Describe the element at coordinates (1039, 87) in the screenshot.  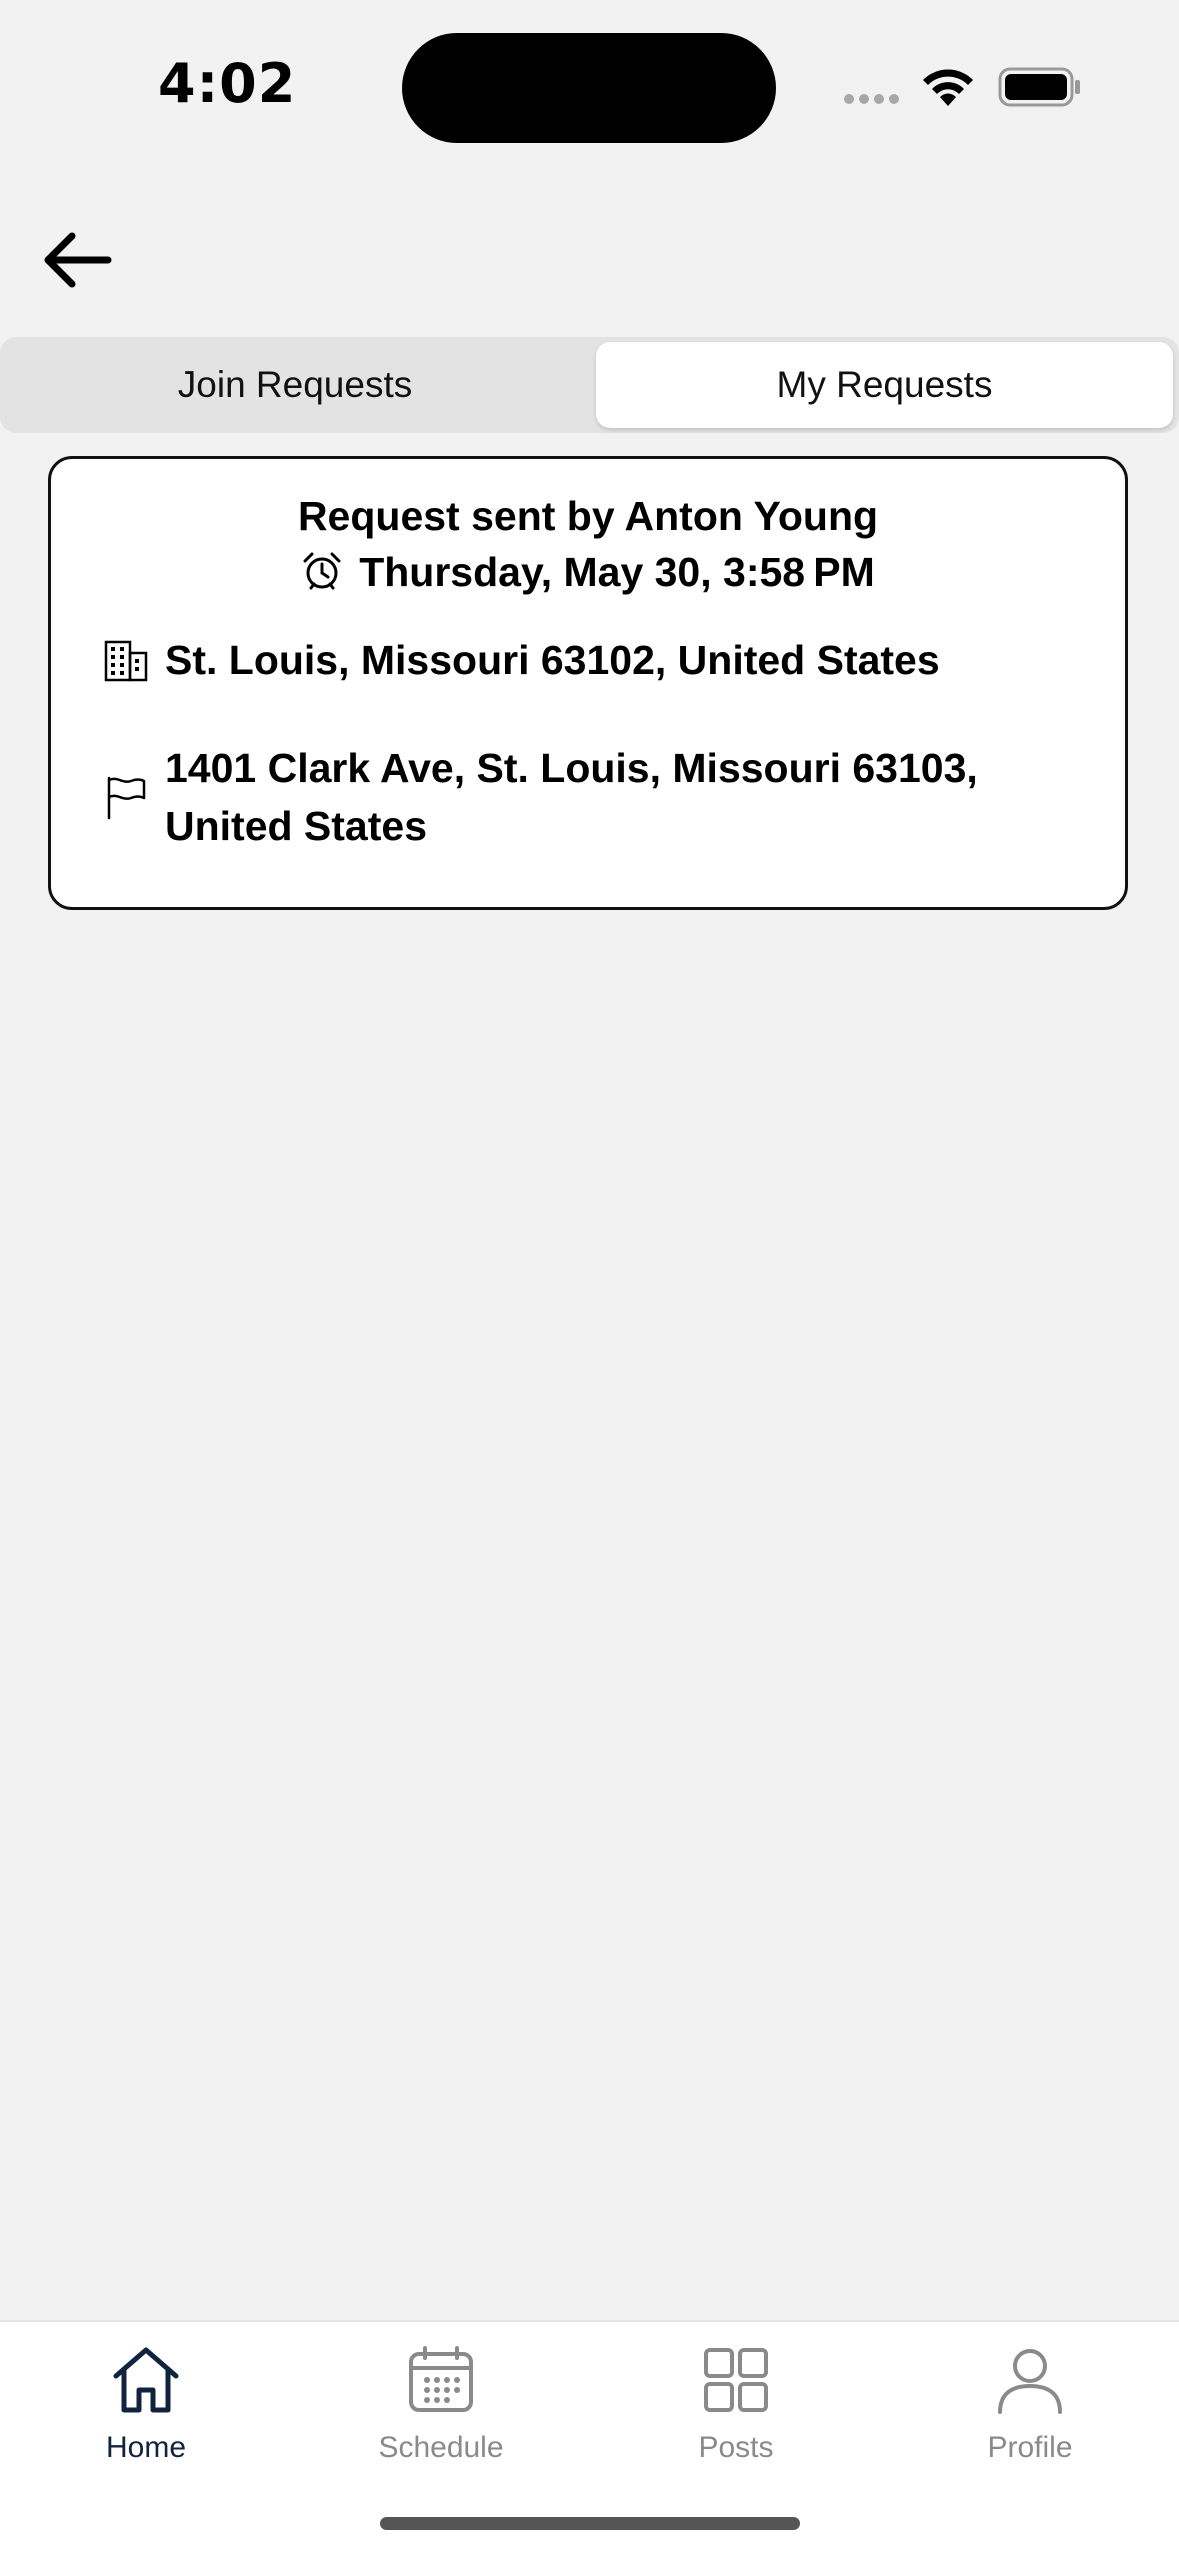
I see `battery-icon` at that location.